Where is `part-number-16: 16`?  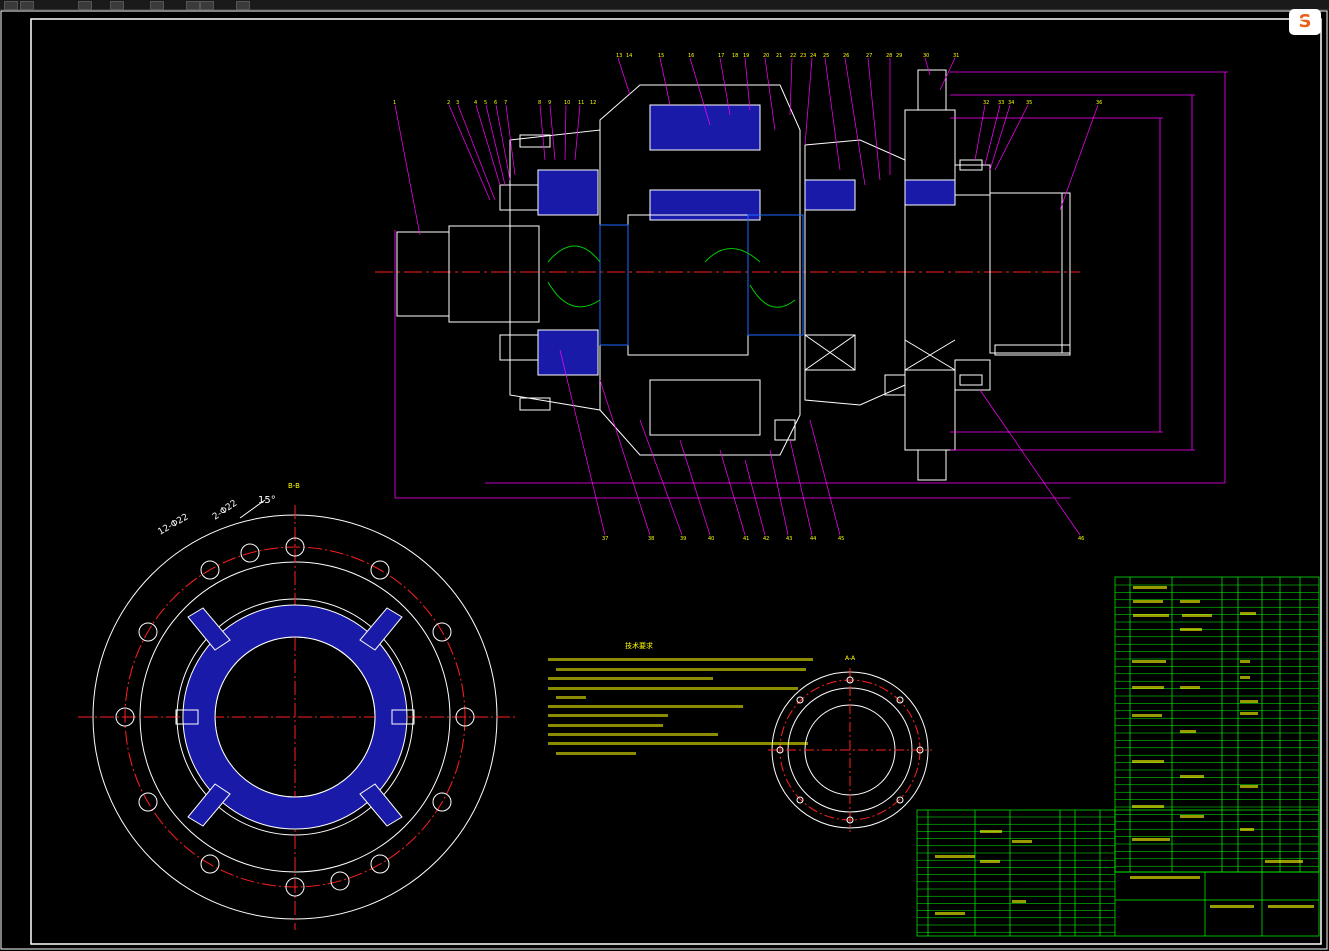
part-number-16: 16 is located at coordinates (691, 56).